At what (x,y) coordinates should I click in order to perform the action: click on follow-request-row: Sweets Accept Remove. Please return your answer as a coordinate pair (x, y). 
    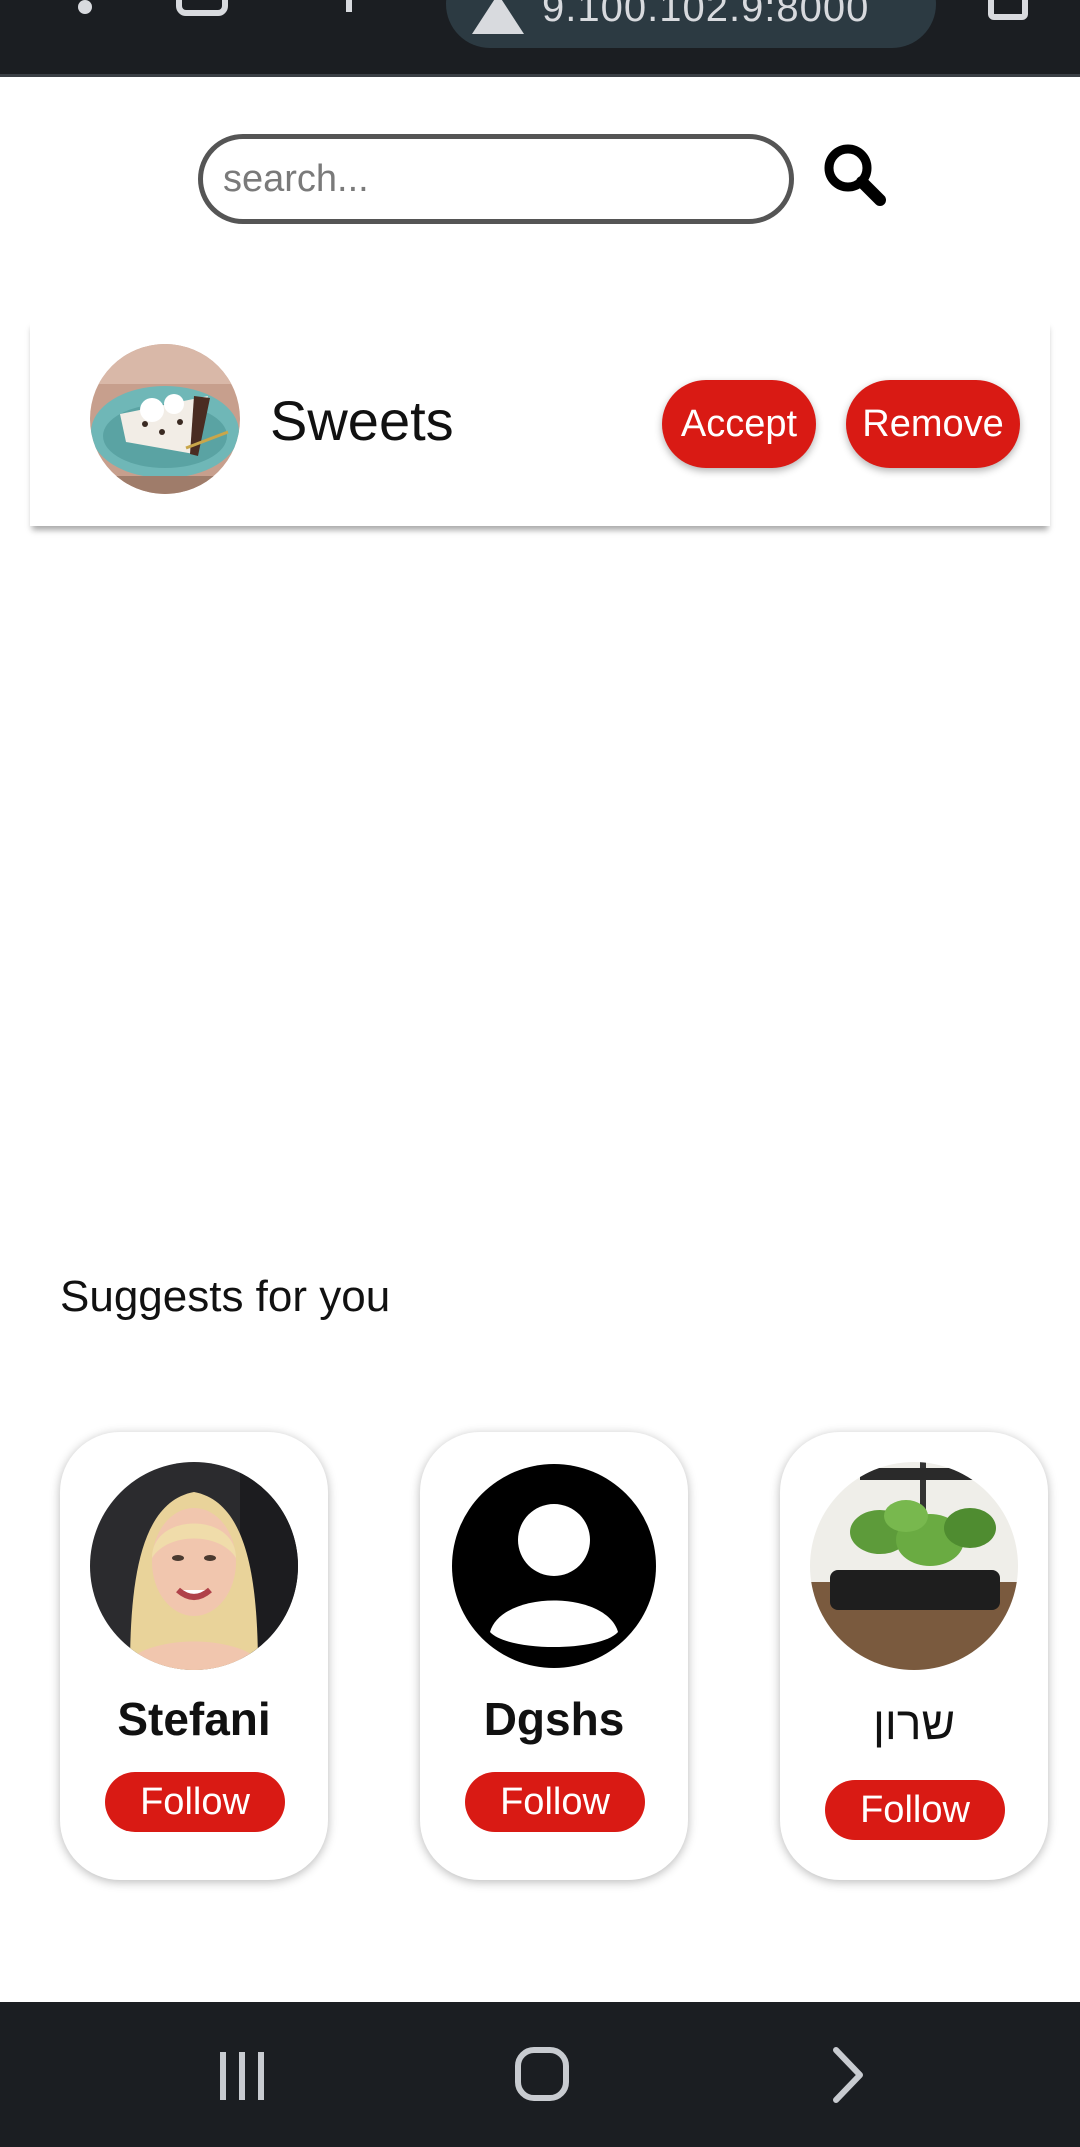
    Looking at the image, I should click on (540, 423).